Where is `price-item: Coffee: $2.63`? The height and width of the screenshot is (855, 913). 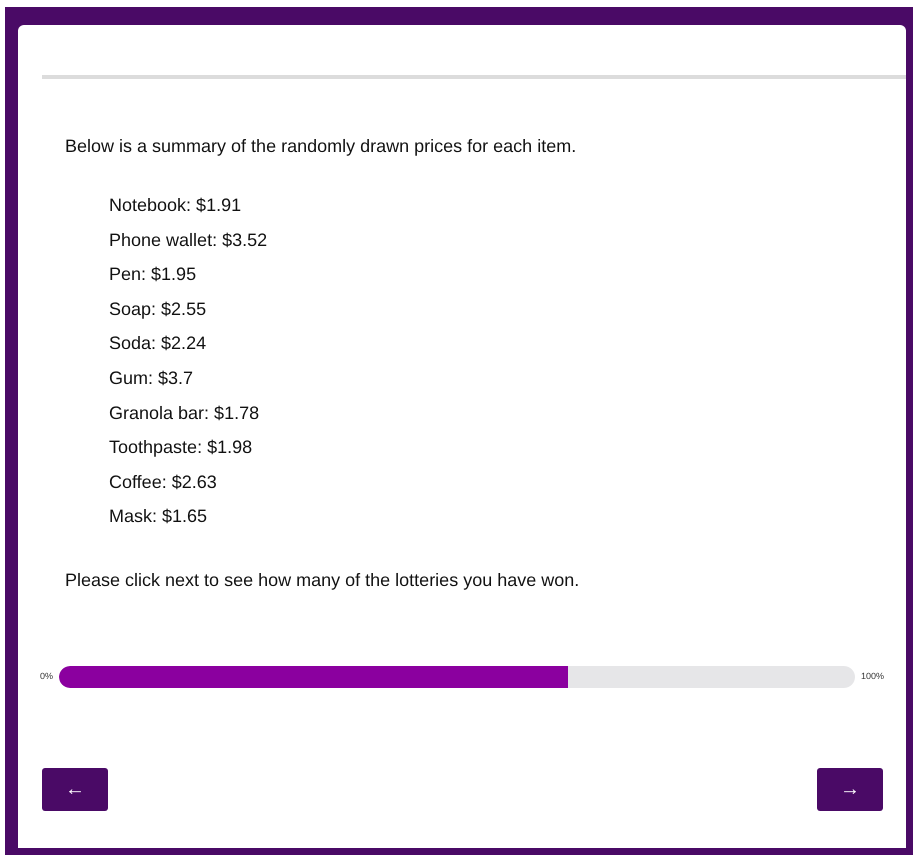 price-item: Coffee: $2.63 is located at coordinates (163, 482).